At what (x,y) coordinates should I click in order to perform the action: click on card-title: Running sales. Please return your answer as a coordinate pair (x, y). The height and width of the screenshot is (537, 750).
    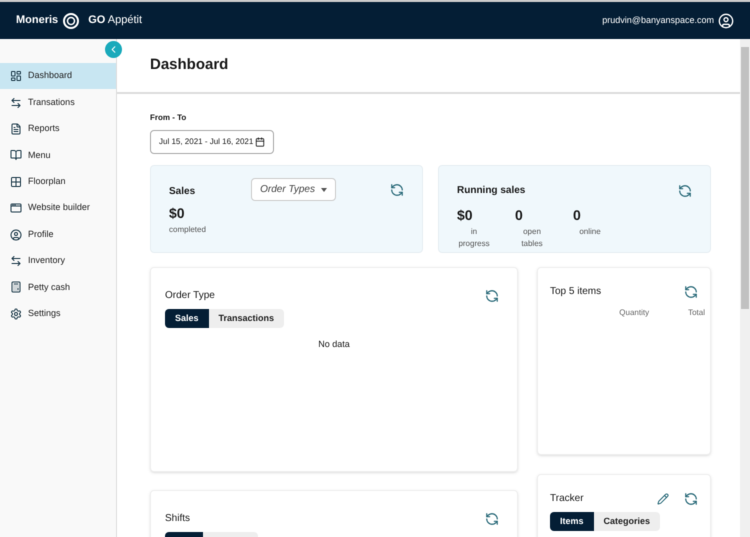
    Looking at the image, I should click on (491, 191).